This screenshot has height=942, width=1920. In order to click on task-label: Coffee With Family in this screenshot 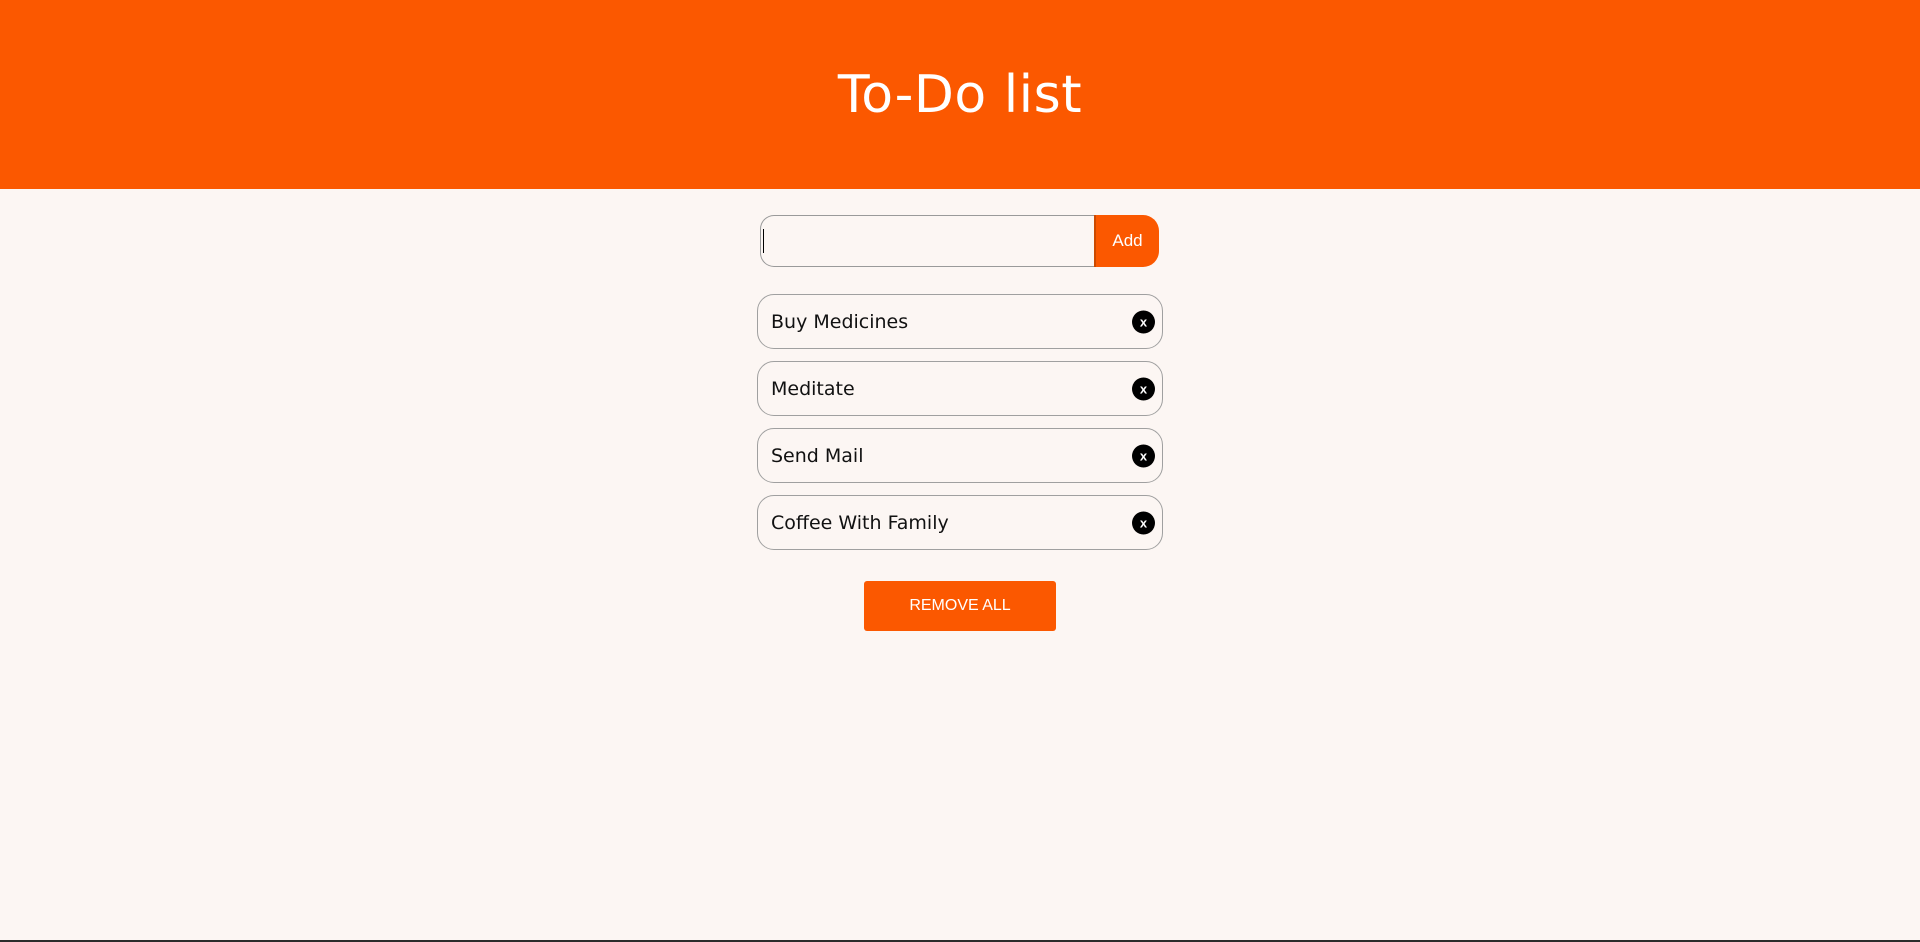, I will do `click(860, 522)`.